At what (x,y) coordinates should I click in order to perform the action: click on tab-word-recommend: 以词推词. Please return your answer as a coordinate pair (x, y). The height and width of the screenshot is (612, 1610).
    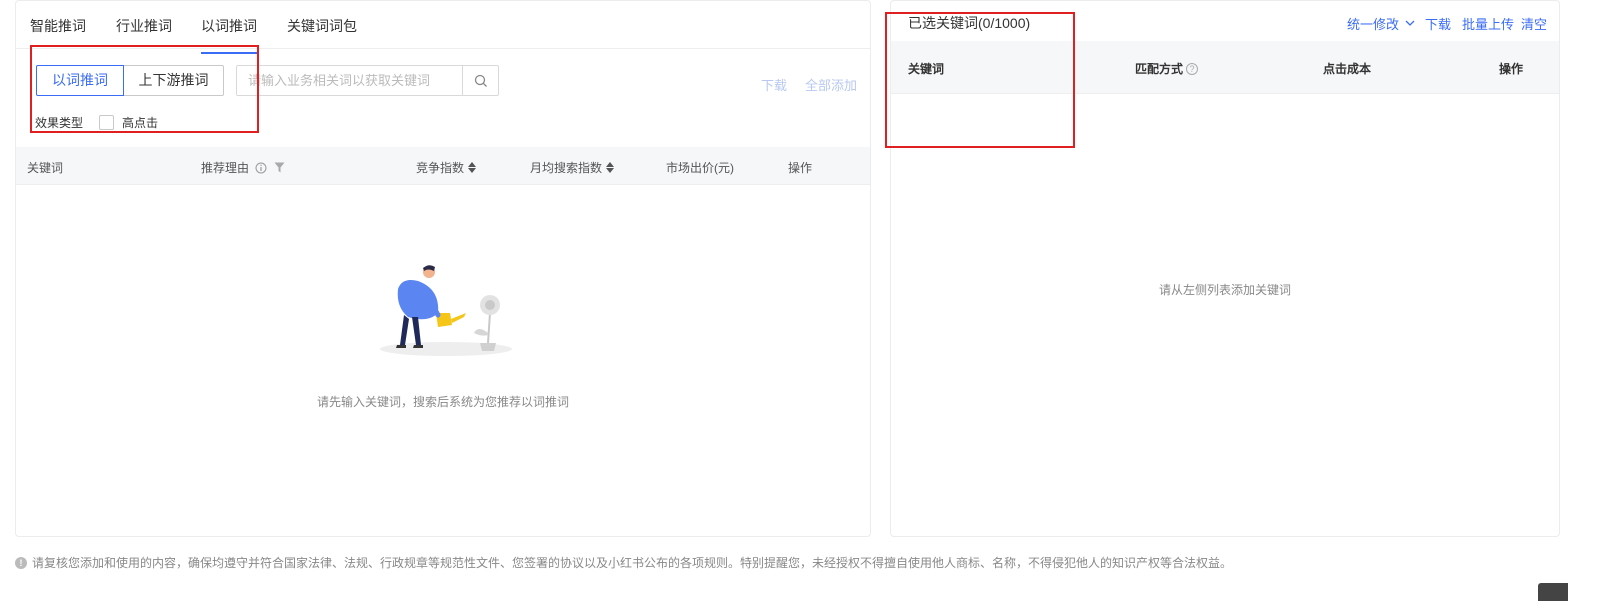
    Looking at the image, I should click on (229, 35).